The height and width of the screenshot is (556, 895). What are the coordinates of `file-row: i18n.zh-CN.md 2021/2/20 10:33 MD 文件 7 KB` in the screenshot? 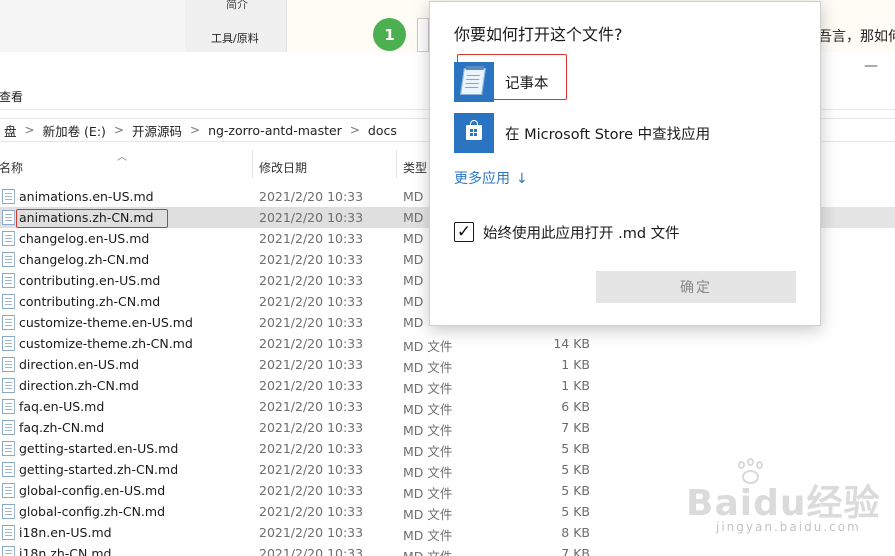 It's located at (447, 549).